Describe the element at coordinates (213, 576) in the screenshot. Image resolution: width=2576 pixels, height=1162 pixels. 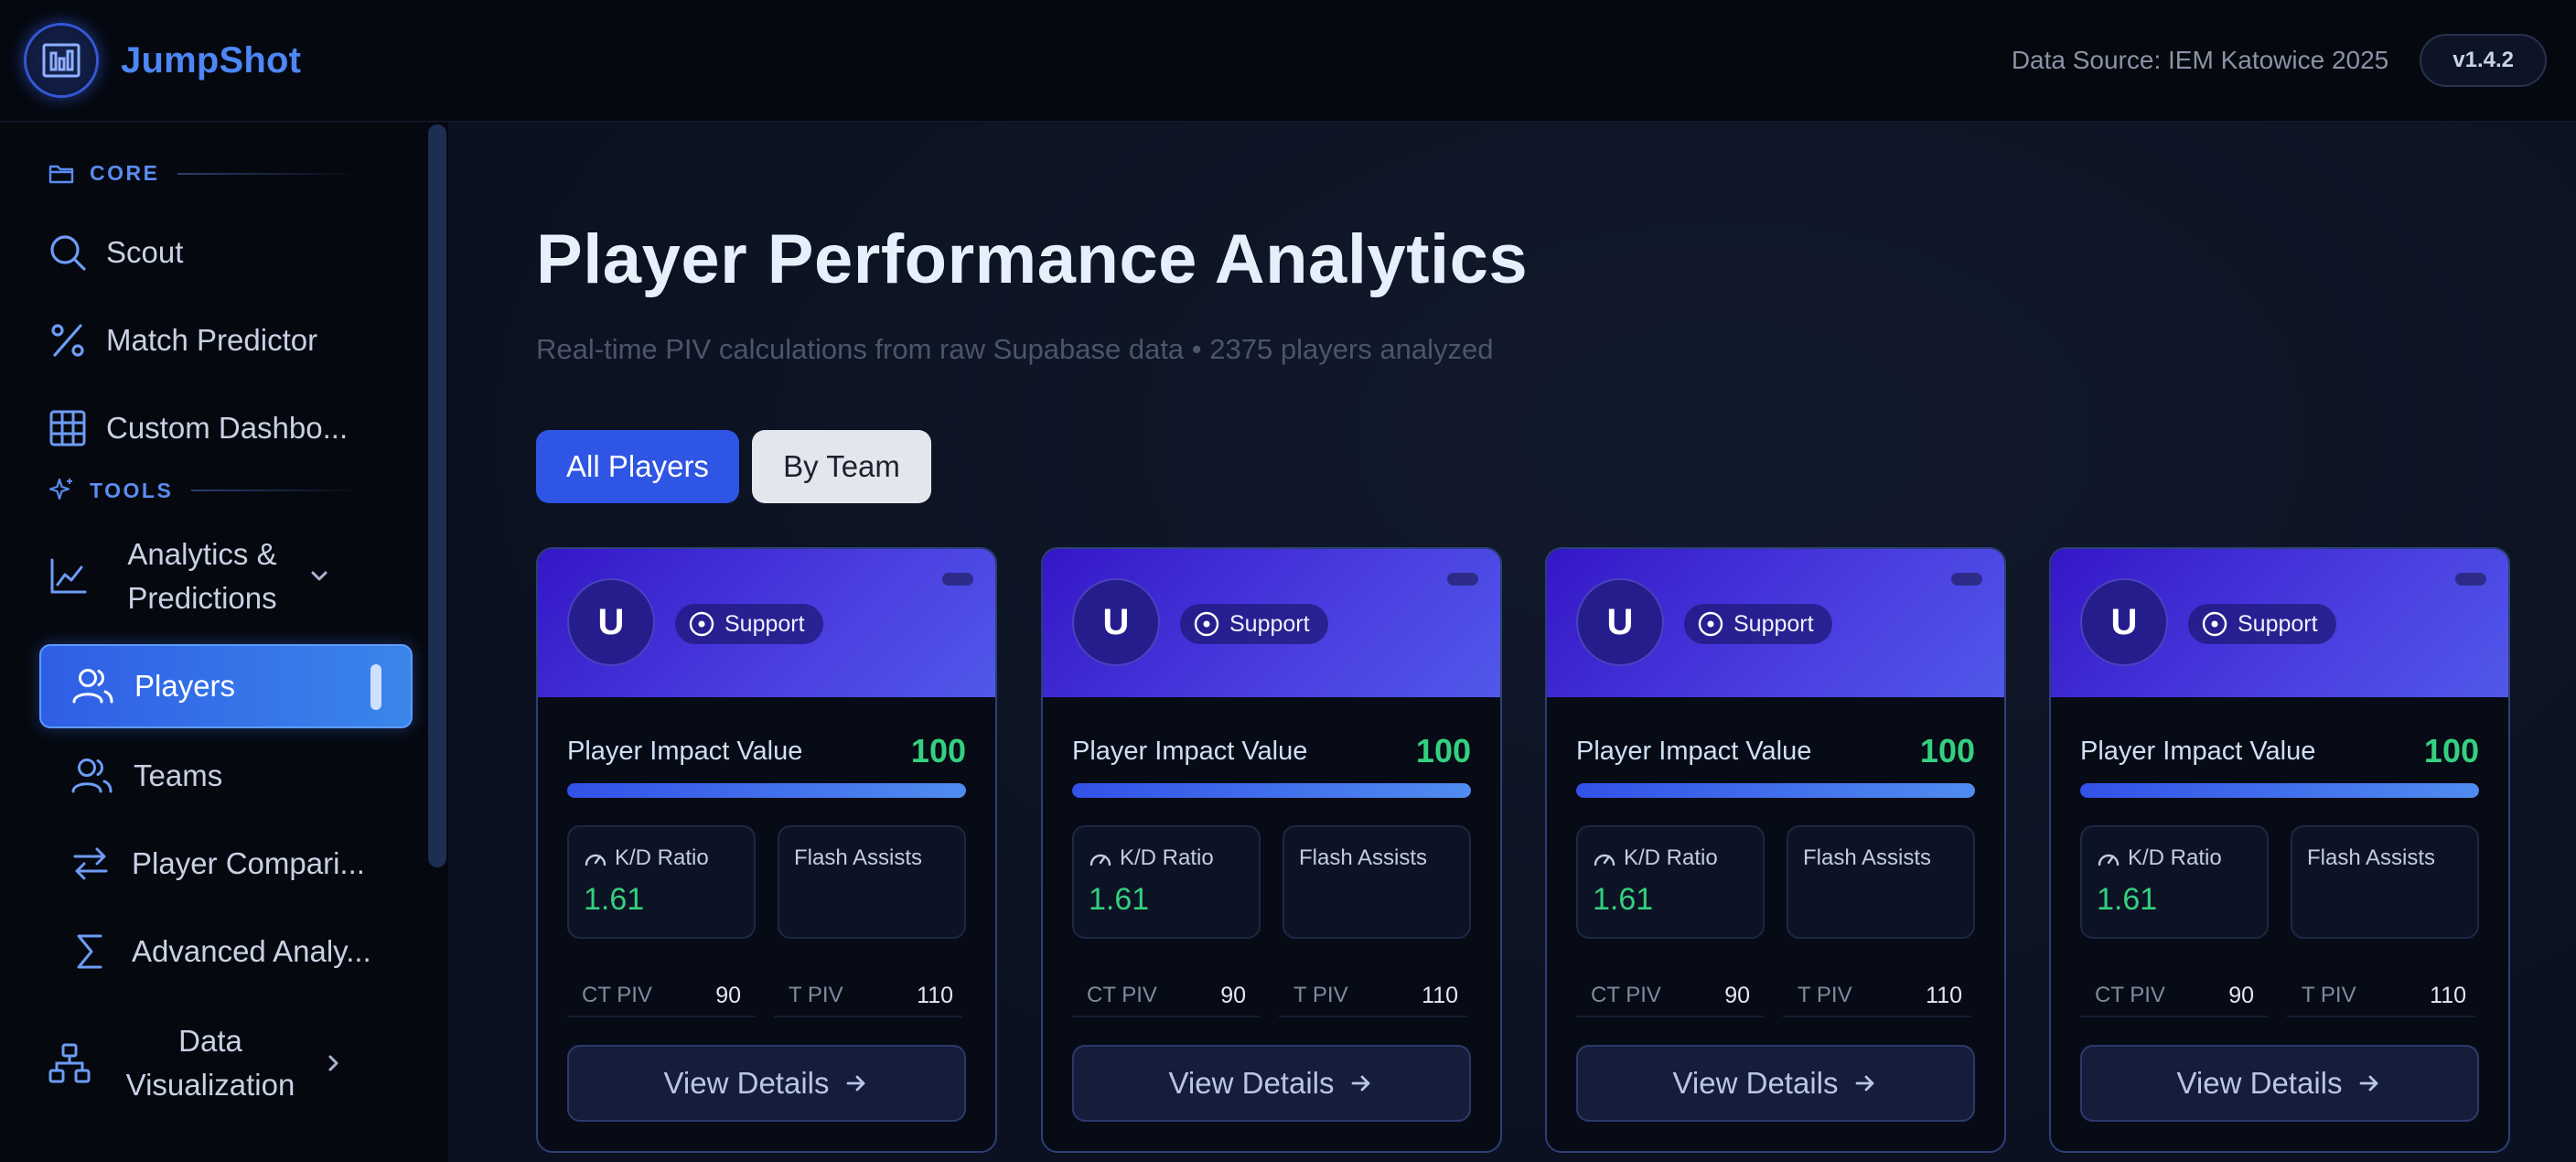
I see `sidebar-item-analytics-predictions: Analytics & Predictions` at that location.